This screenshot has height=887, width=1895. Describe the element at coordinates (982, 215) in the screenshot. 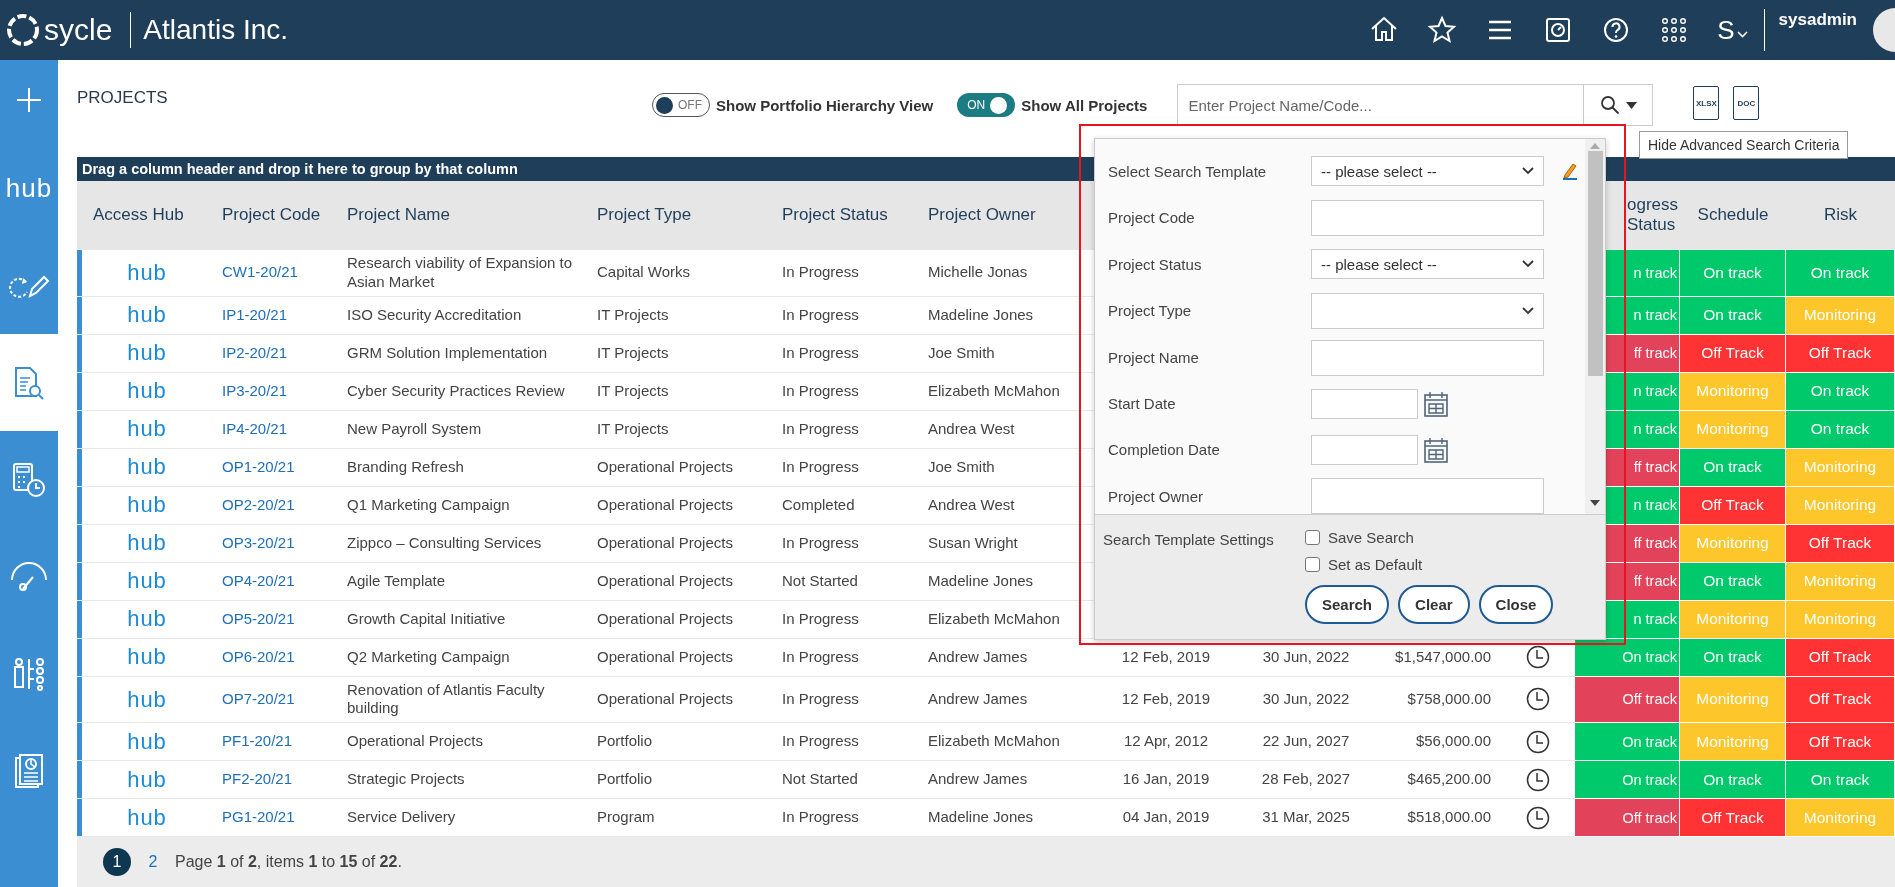

I see `column-header: Project Owner` at that location.